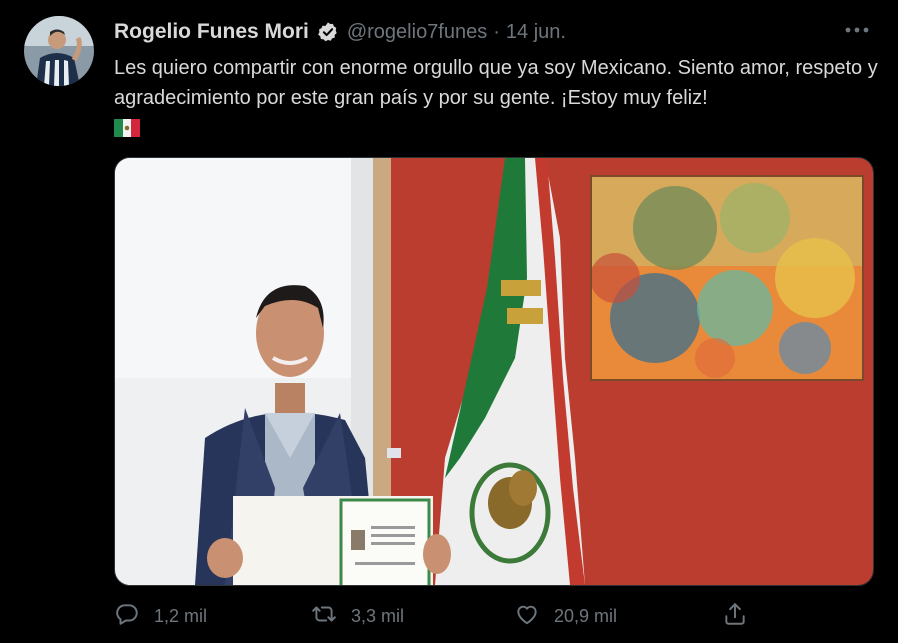 The image size is (898, 643). Describe the element at coordinates (444, 617) in the screenshot. I see `tweet-actions: 1,2 mil 3,3 mil 20,9 mil` at that location.